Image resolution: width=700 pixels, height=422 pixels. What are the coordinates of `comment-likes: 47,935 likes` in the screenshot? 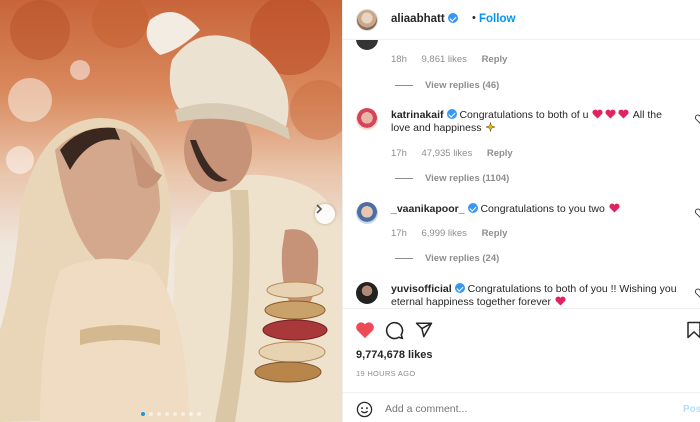 It's located at (447, 153).